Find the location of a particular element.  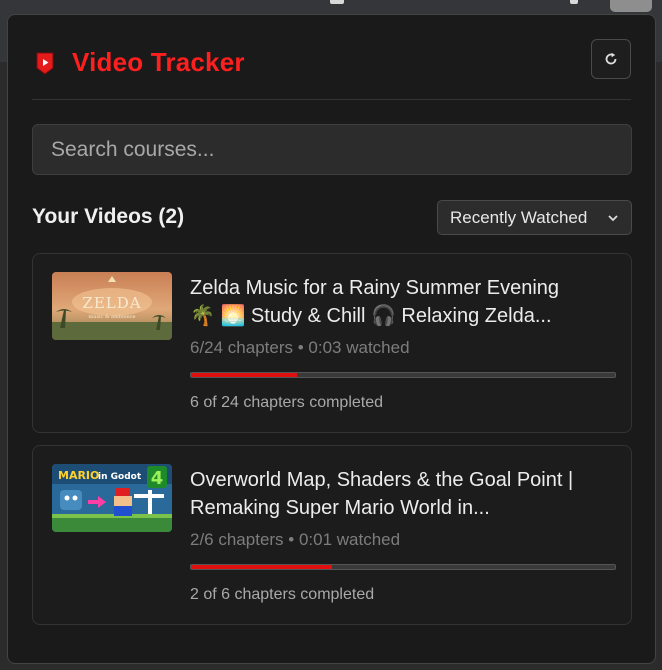

video-meta: 6/24 chapters • 0:03 watched is located at coordinates (300, 347).